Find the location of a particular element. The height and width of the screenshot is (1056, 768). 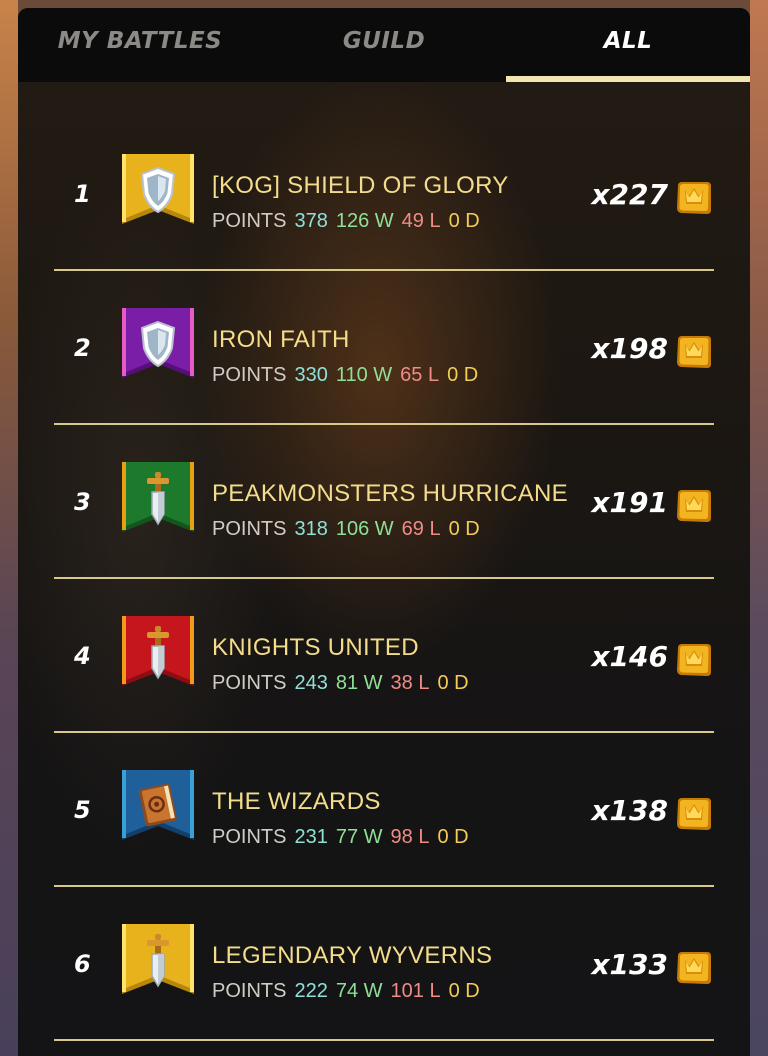

guild-losses: 38 L is located at coordinates (410, 683).